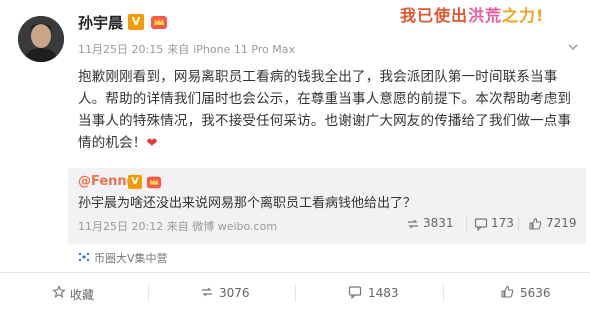 This screenshot has height=312, width=590. What do you see at coordinates (135, 182) in the screenshot?
I see `quoted-verified-badge-icon: V` at bounding box center [135, 182].